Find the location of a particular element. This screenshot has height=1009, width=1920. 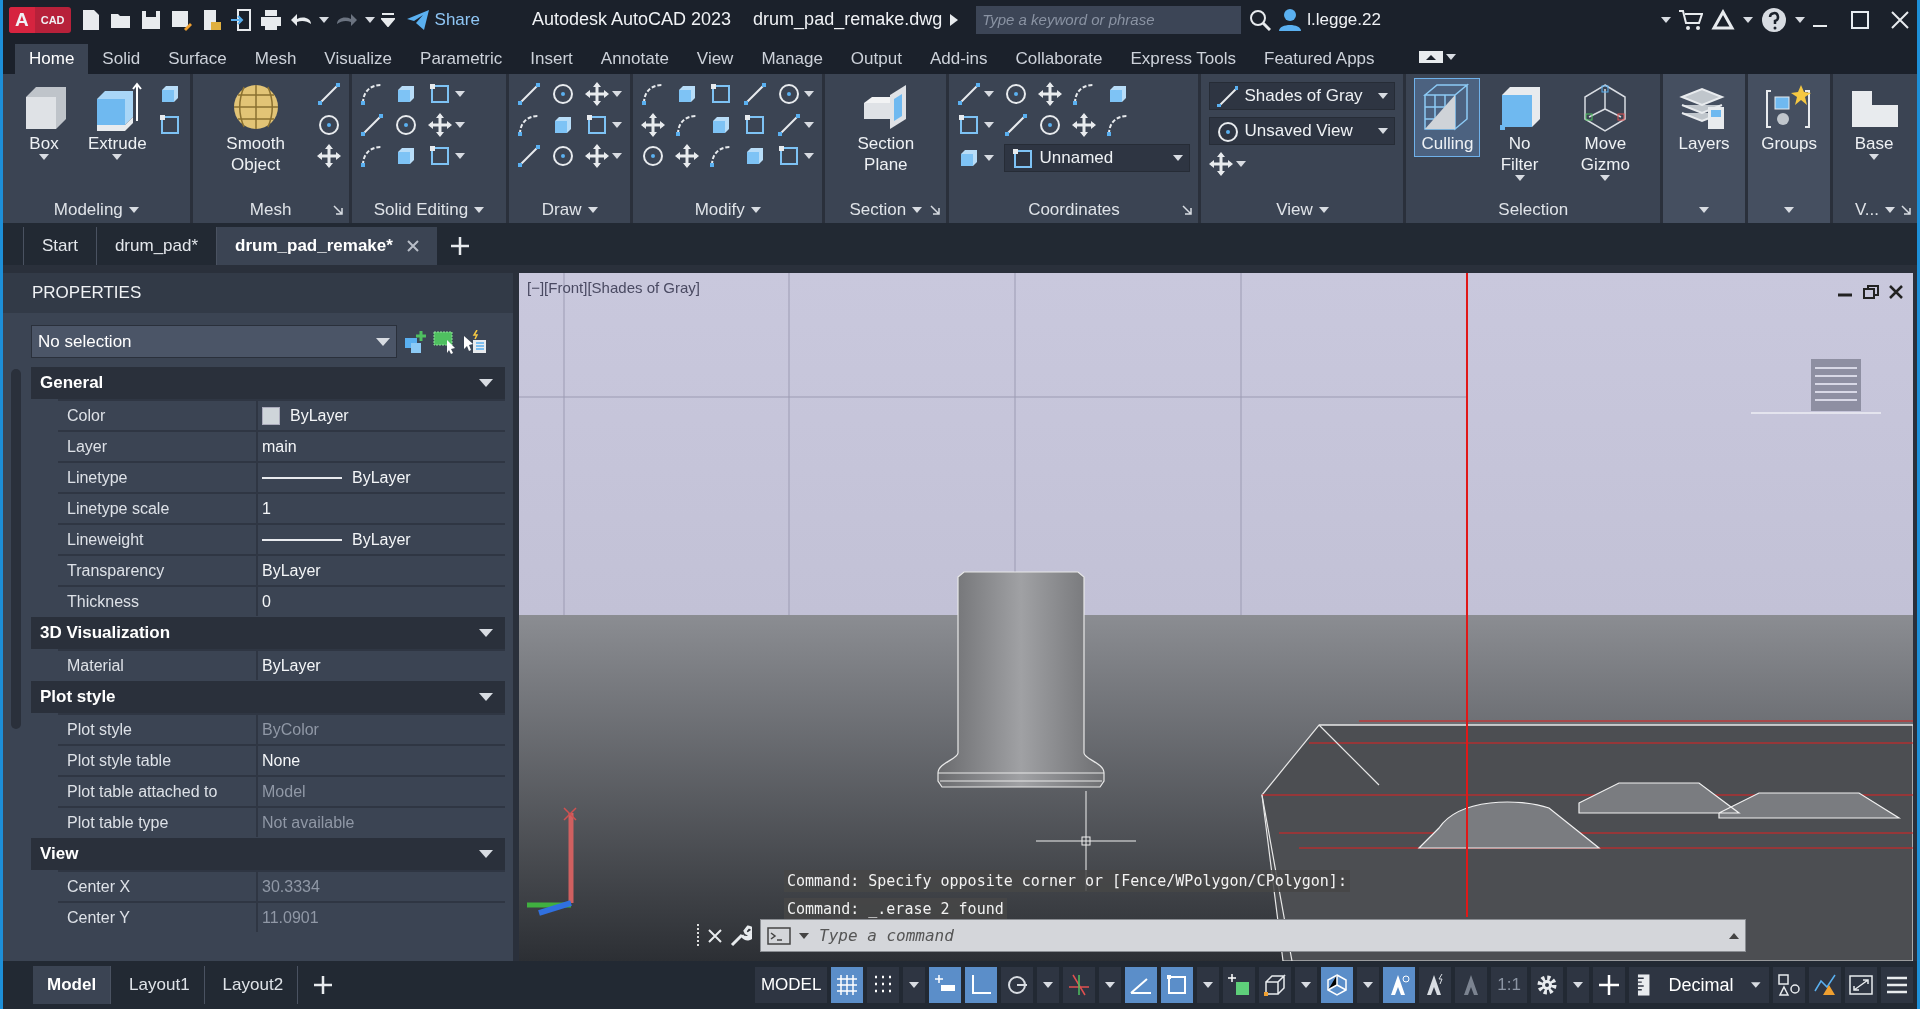

panel-title: Modify is located at coordinates (719, 210).